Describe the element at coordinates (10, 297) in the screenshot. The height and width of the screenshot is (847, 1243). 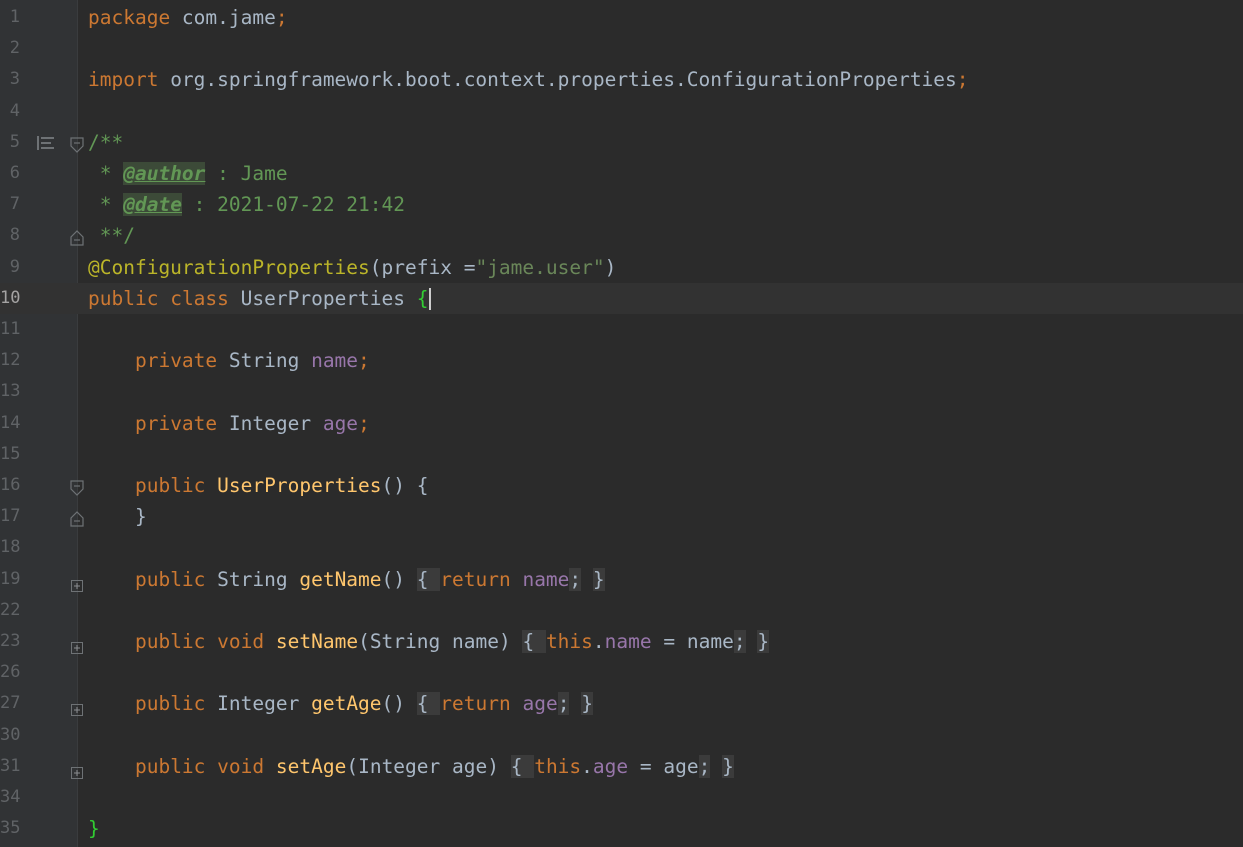
I see `line-number: 10` at that location.